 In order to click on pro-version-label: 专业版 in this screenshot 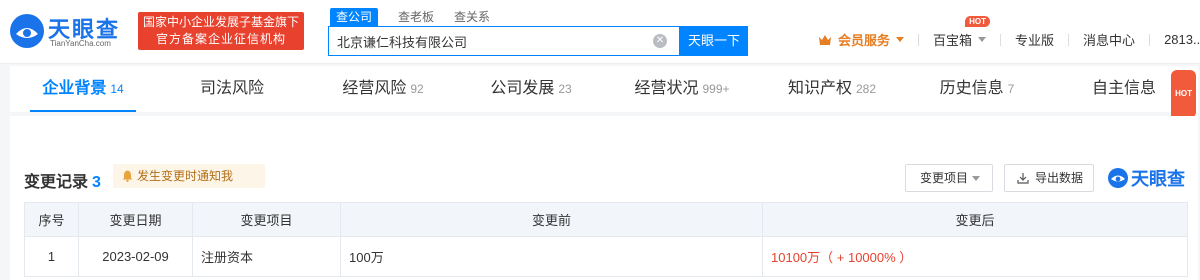, I will do `click(1035, 40)`.